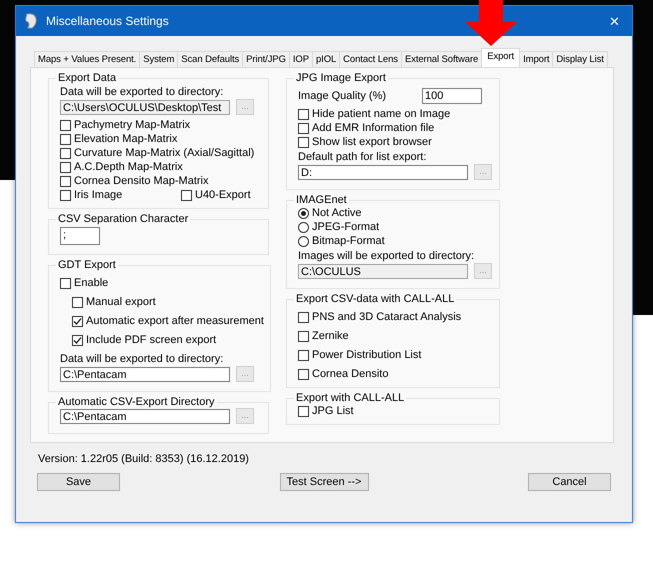  What do you see at coordinates (348, 241) in the screenshot?
I see `radio-label: Bitmap-Format` at bounding box center [348, 241].